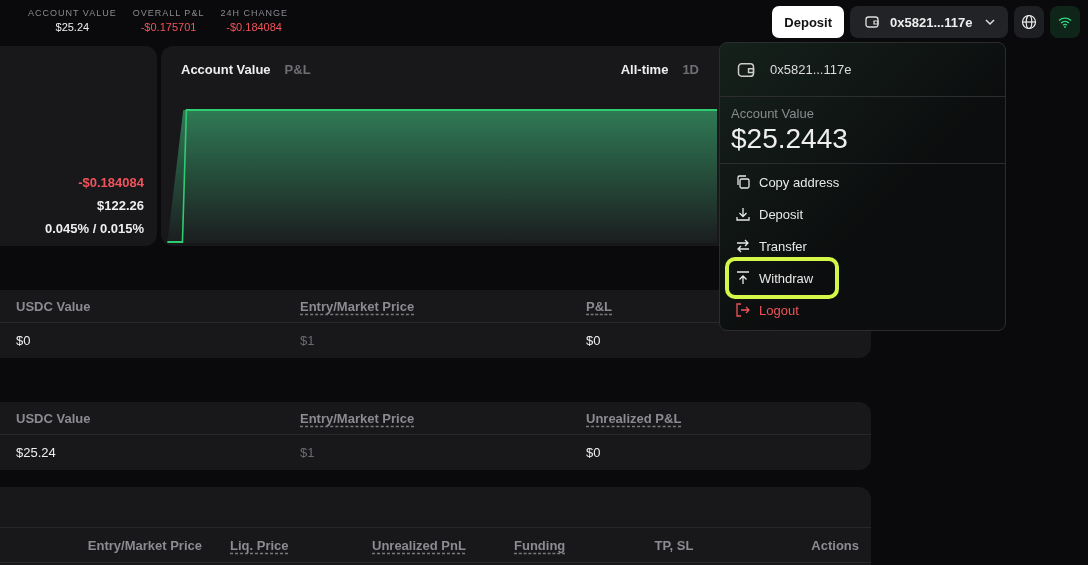  I want to click on language-button, so click(1029, 22).